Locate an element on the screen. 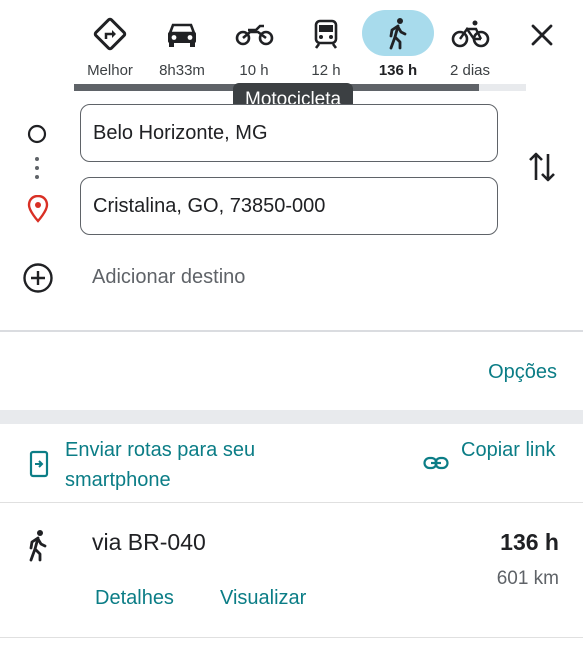 Image resolution: width=583 pixels, height=646 pixels. origin-input is located at coordinates (289, 133).